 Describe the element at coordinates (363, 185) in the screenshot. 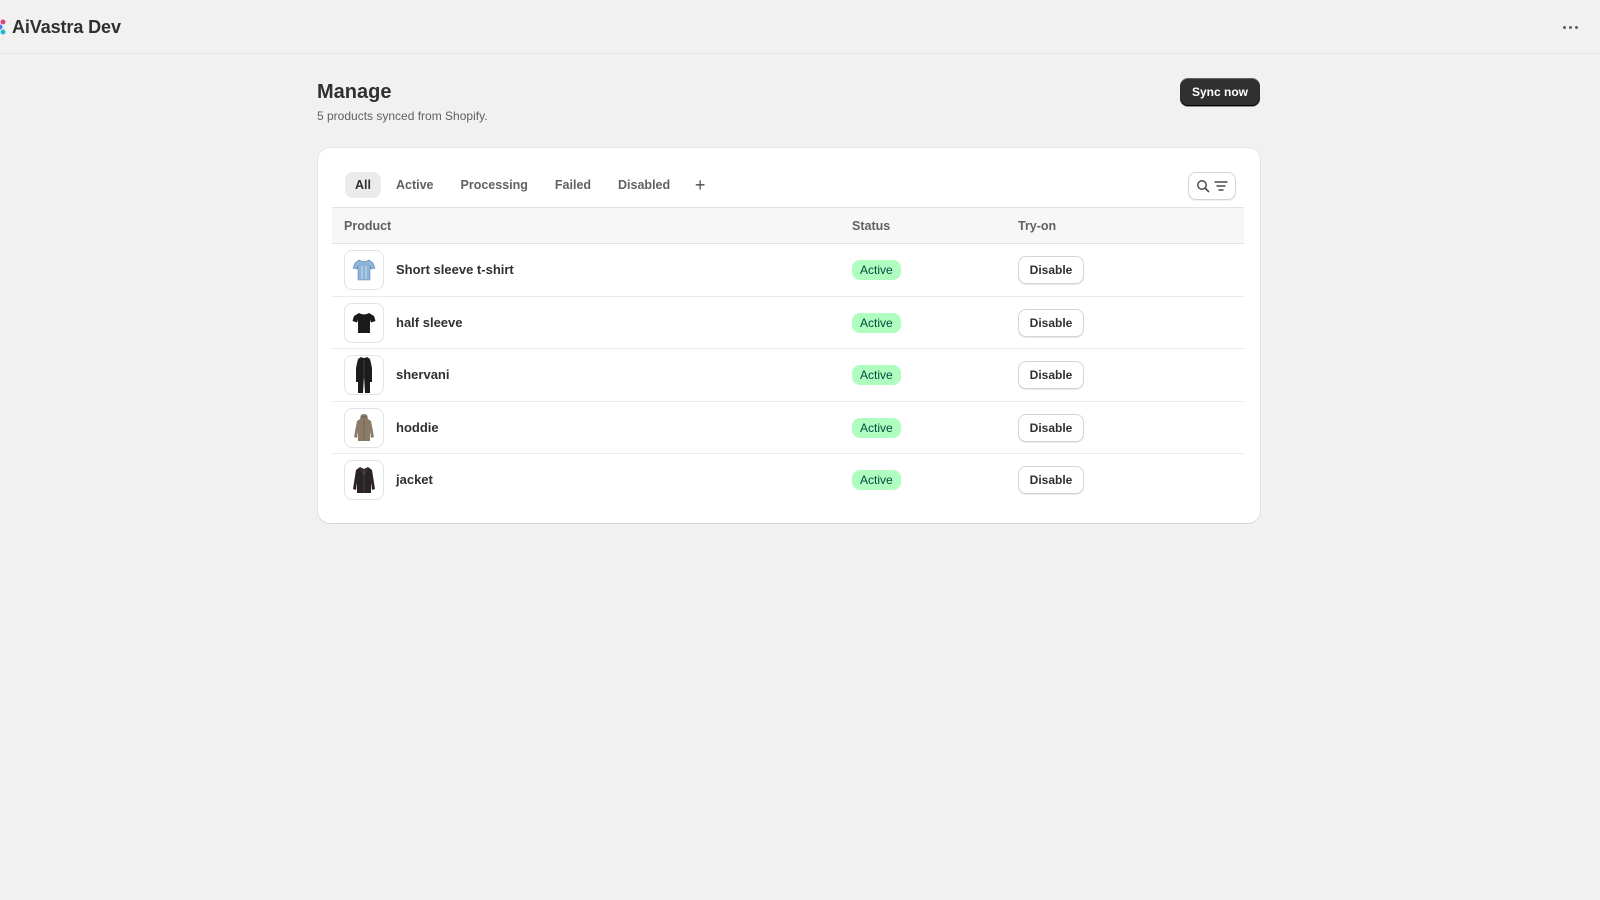

I see `tab-all: All` at that location.